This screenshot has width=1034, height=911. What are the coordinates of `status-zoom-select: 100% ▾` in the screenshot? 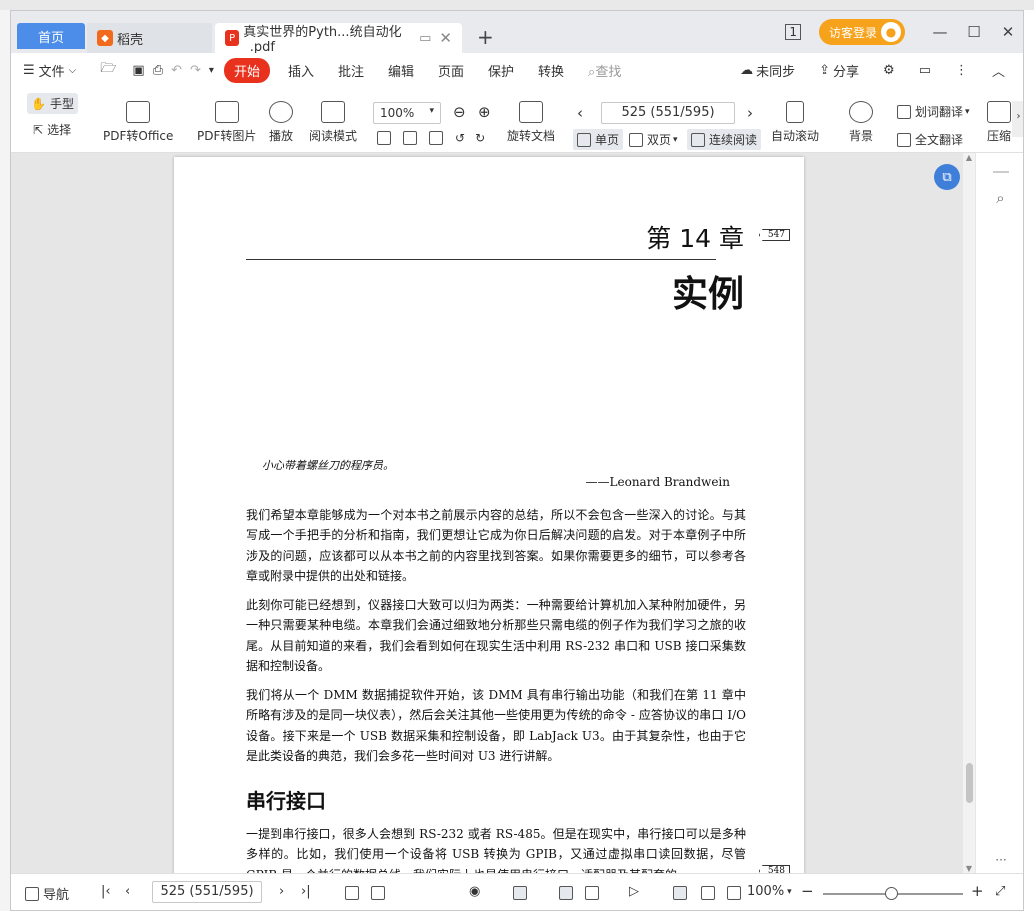 It's located at (769, 891).